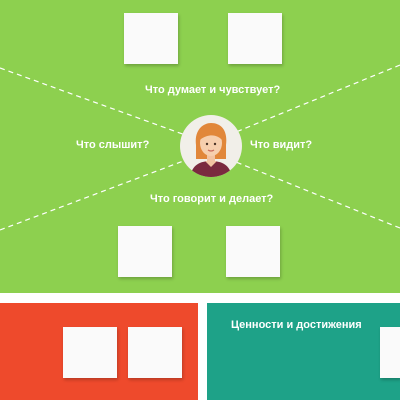  Describe the element at coordinates (113, 145) in the screenshot. I see `hear-label: Что слышит?` at that location.